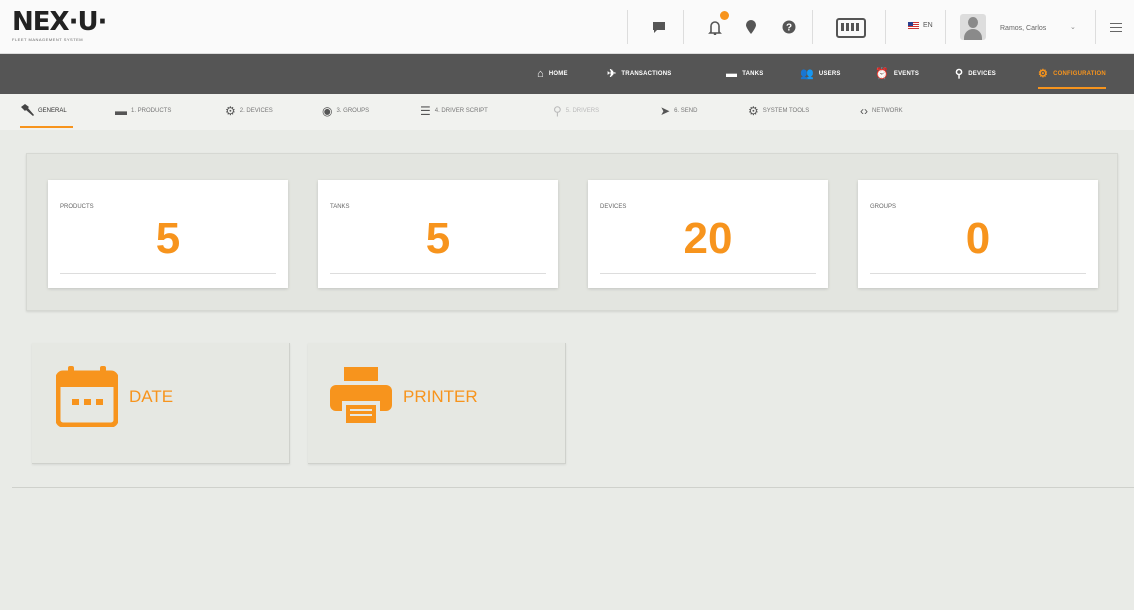 This screenshot has width=1134, height=610. Describe the element at coordinates (121, 111) in the screenshot. I see `product-icon: ▬` at that location.